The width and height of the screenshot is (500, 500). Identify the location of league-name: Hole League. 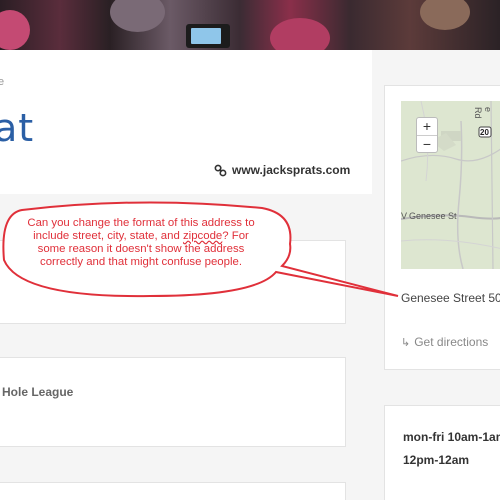
(37, 392).